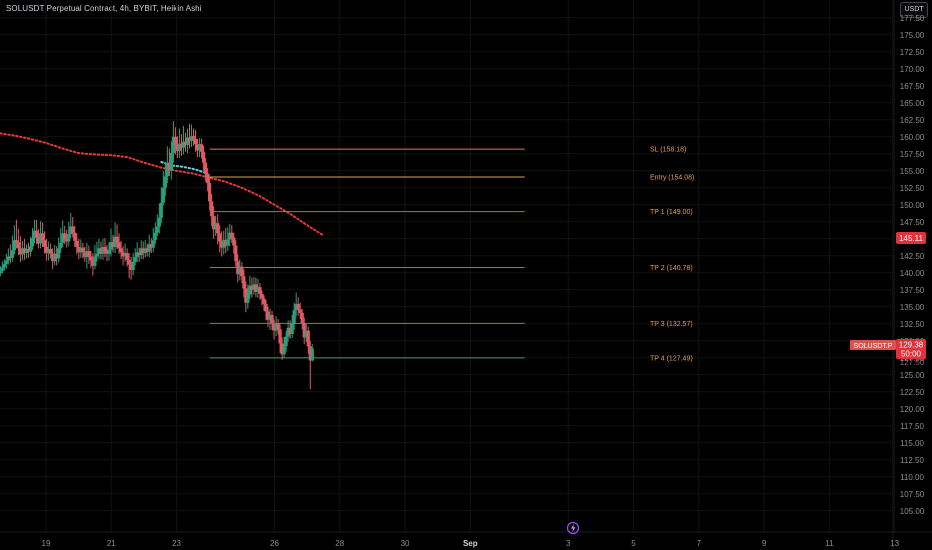 This screenshot has height=550, width=932. Describe the element at coordinates (671, 268) in the screenshot. I see `level-label: TP 2 (140.78)` at that location.